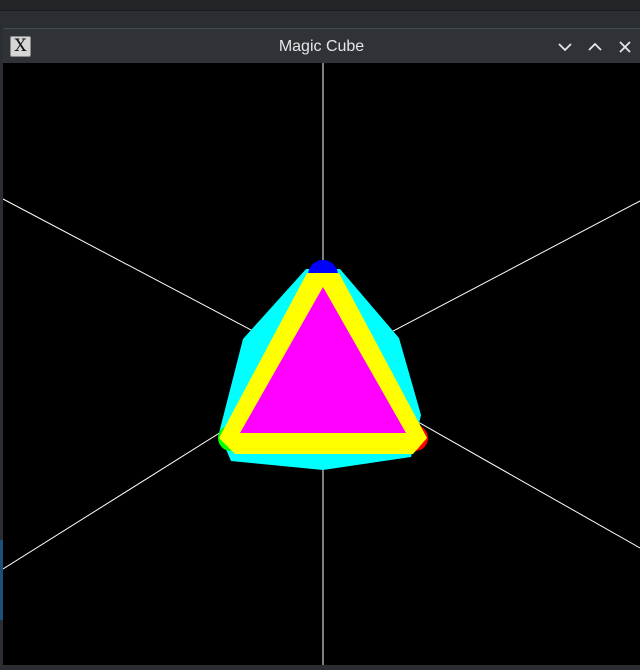 Image resolution: width=640 pixels, height=670 pixels. I want to click on window-title: Magic Cube, so click(321, 46).